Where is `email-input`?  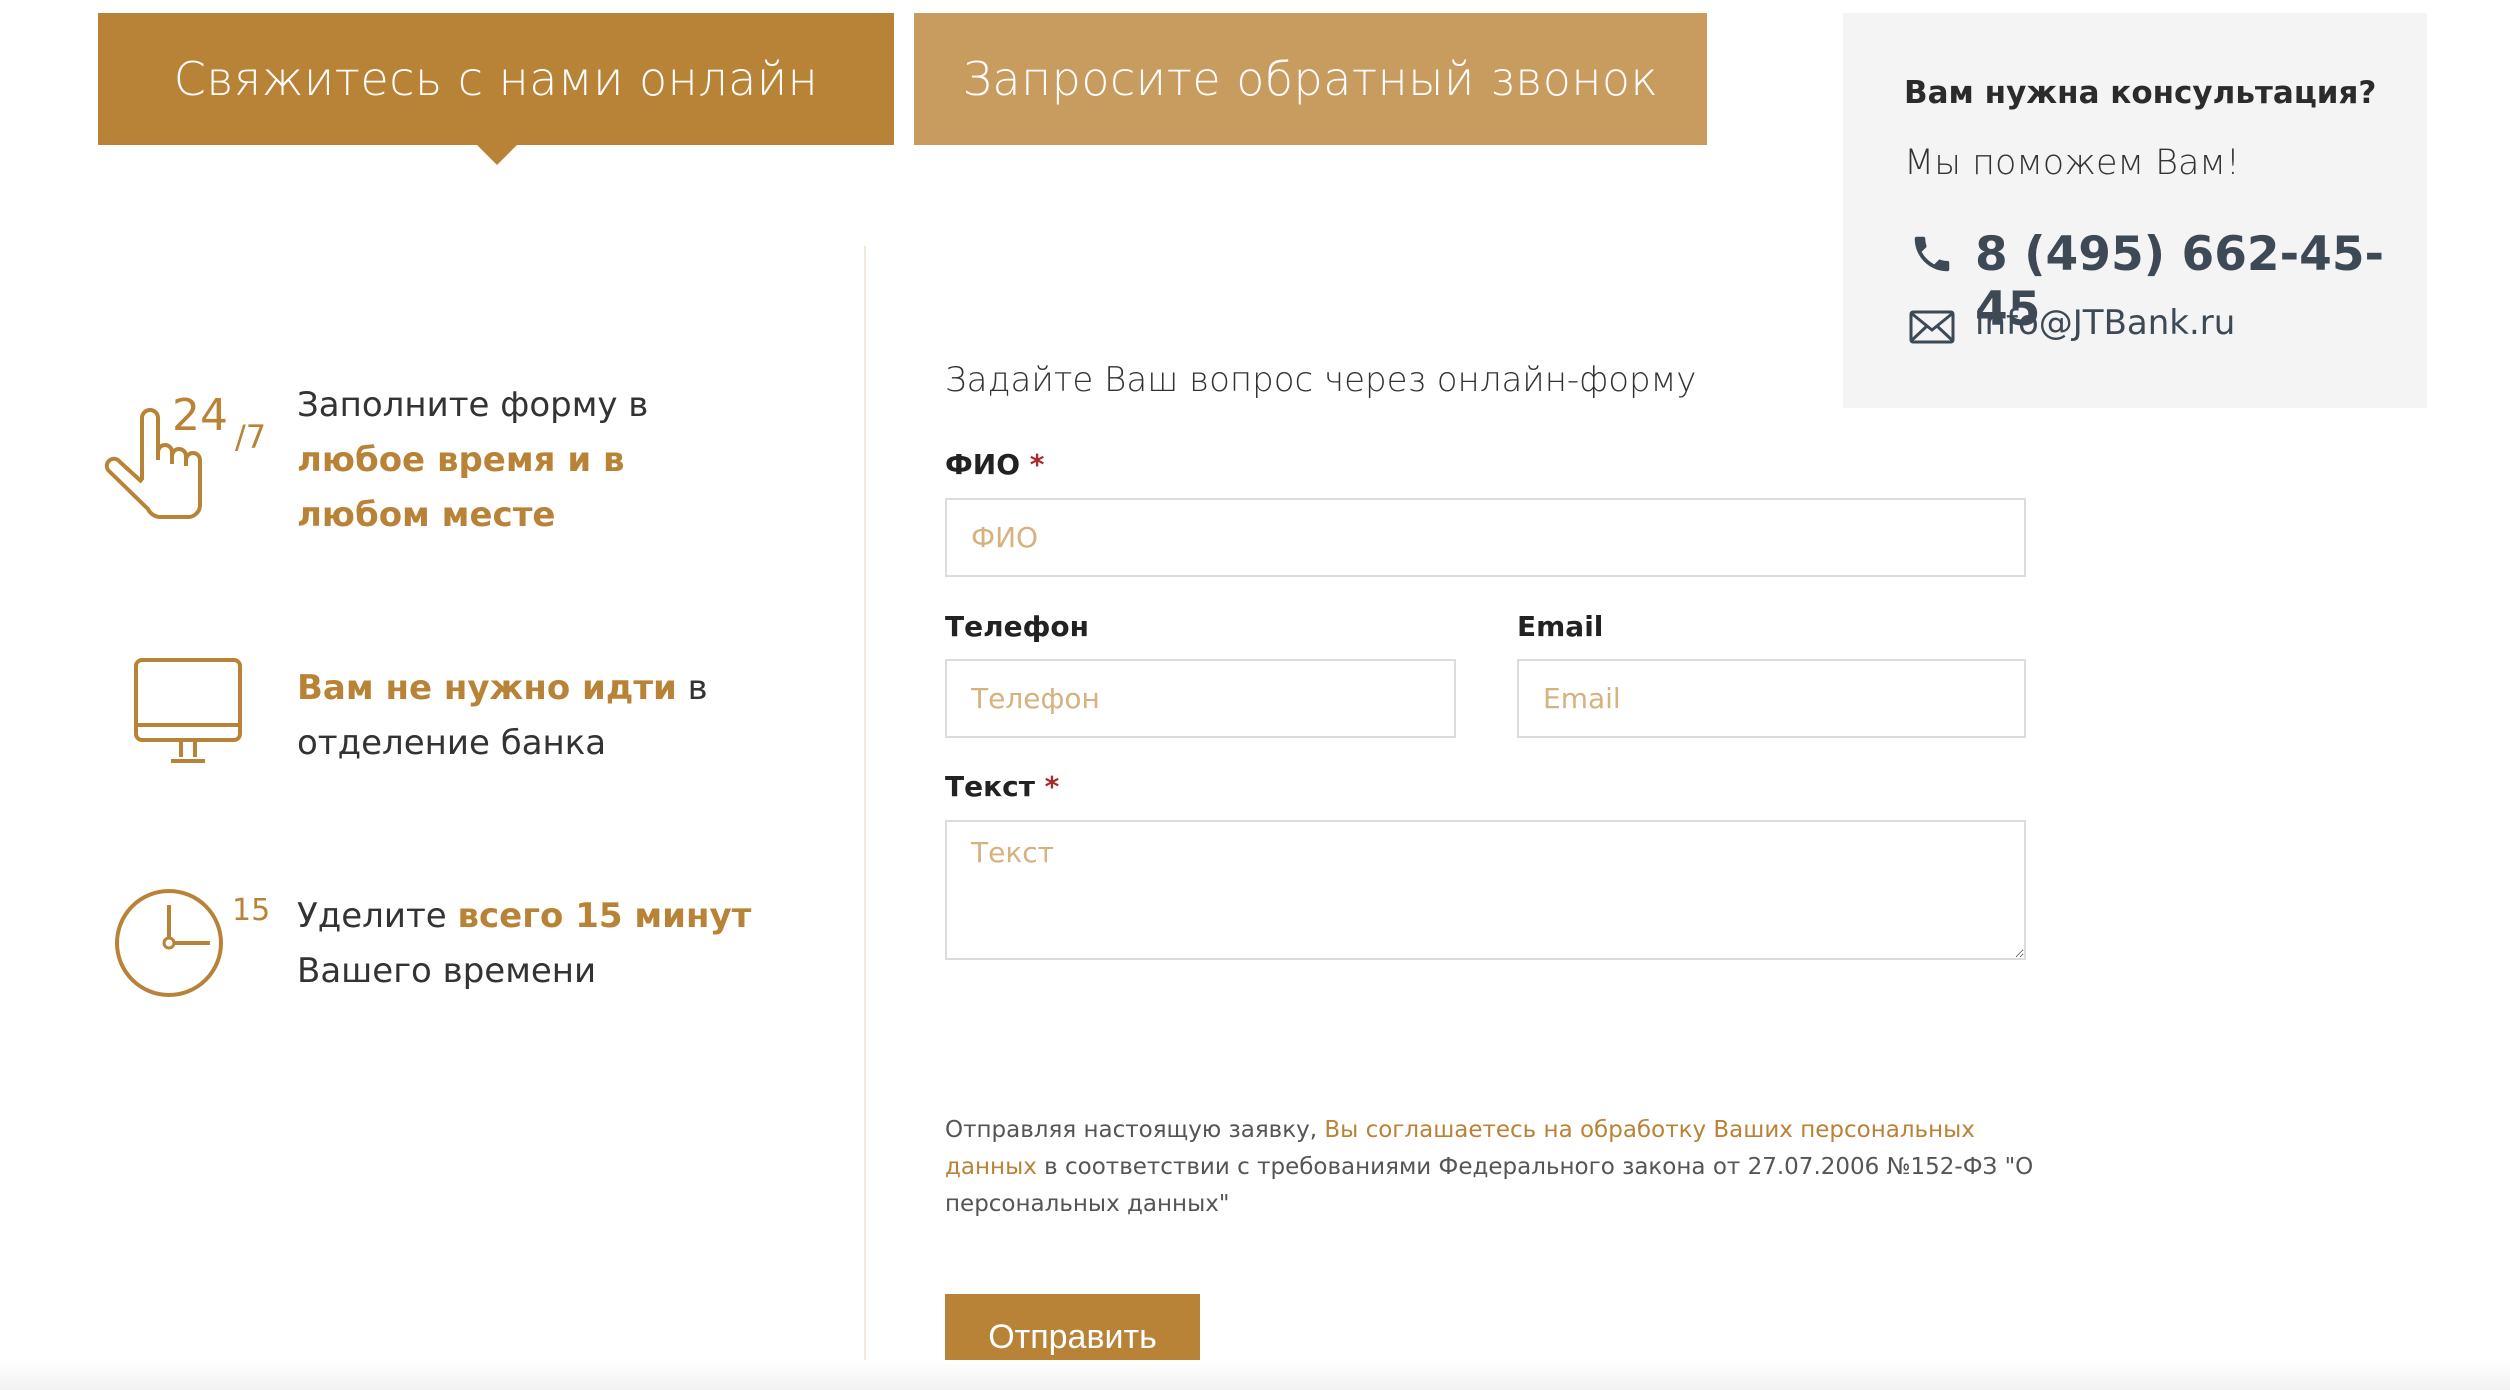
email-input is located at coordinates (1771, 698).